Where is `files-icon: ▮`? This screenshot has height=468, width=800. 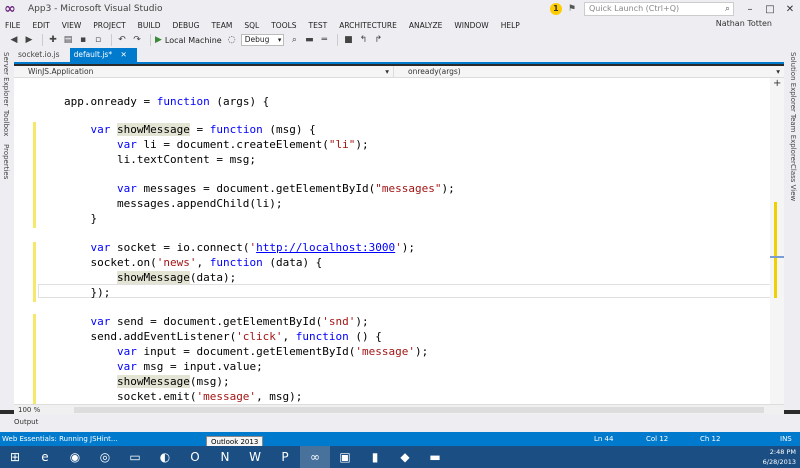
files-icon: ▮ is located at coordinates (375, 457).